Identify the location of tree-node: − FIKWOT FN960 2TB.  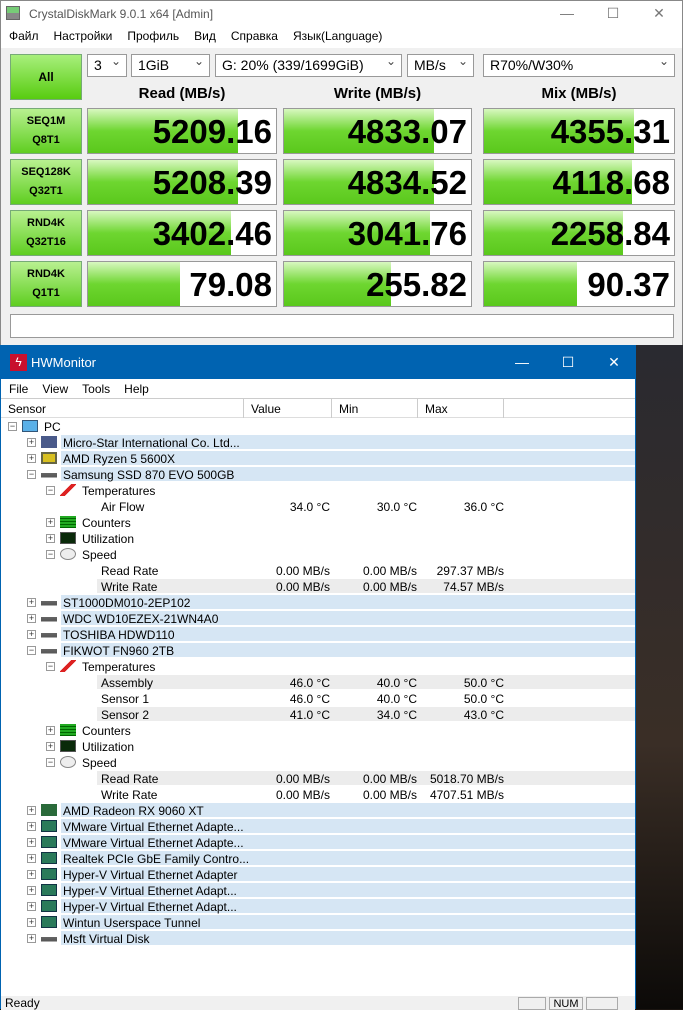
(318, 650).